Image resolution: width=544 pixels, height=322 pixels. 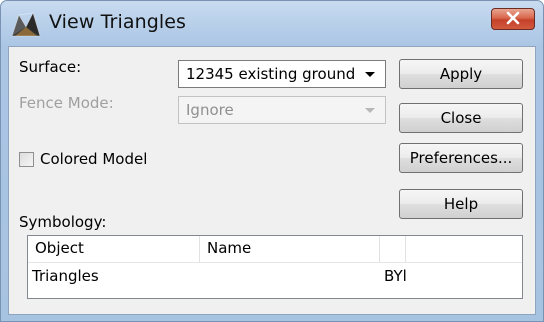 I want to click on fence-mode-dropdown: Ignore, so click(x=282, y=110).